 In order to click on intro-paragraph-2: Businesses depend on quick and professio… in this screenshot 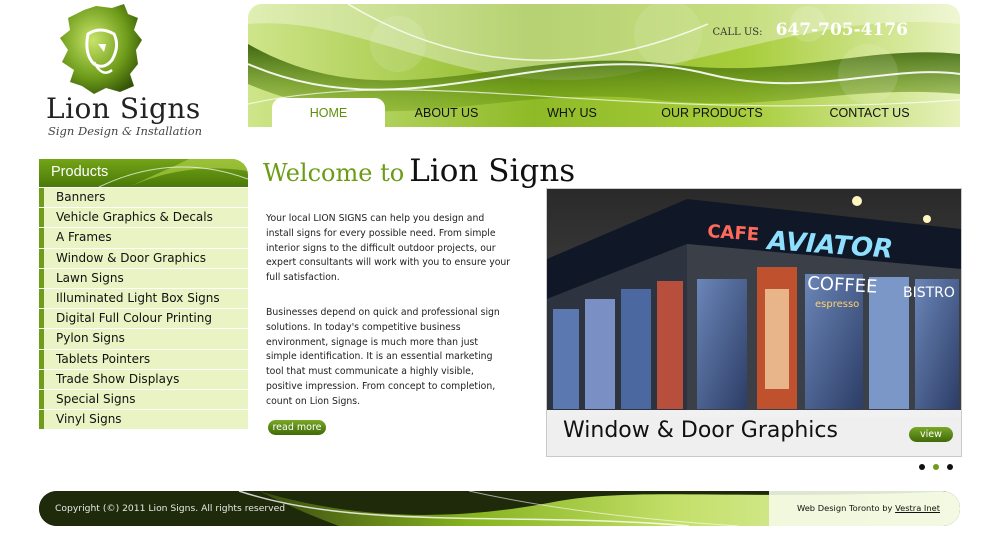, I will do `click(383, 357)`.